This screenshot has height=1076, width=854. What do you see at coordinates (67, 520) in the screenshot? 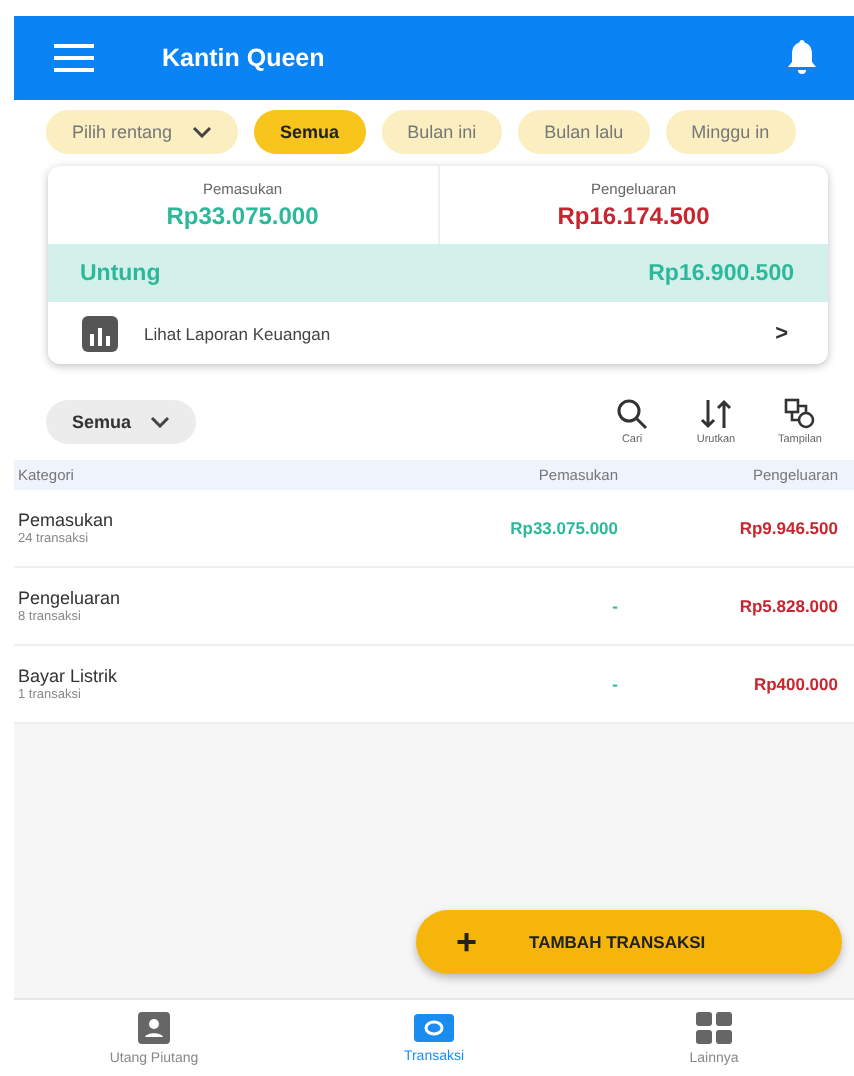
I see `category-name: Pemasukan` at bounding box center [67, 520].